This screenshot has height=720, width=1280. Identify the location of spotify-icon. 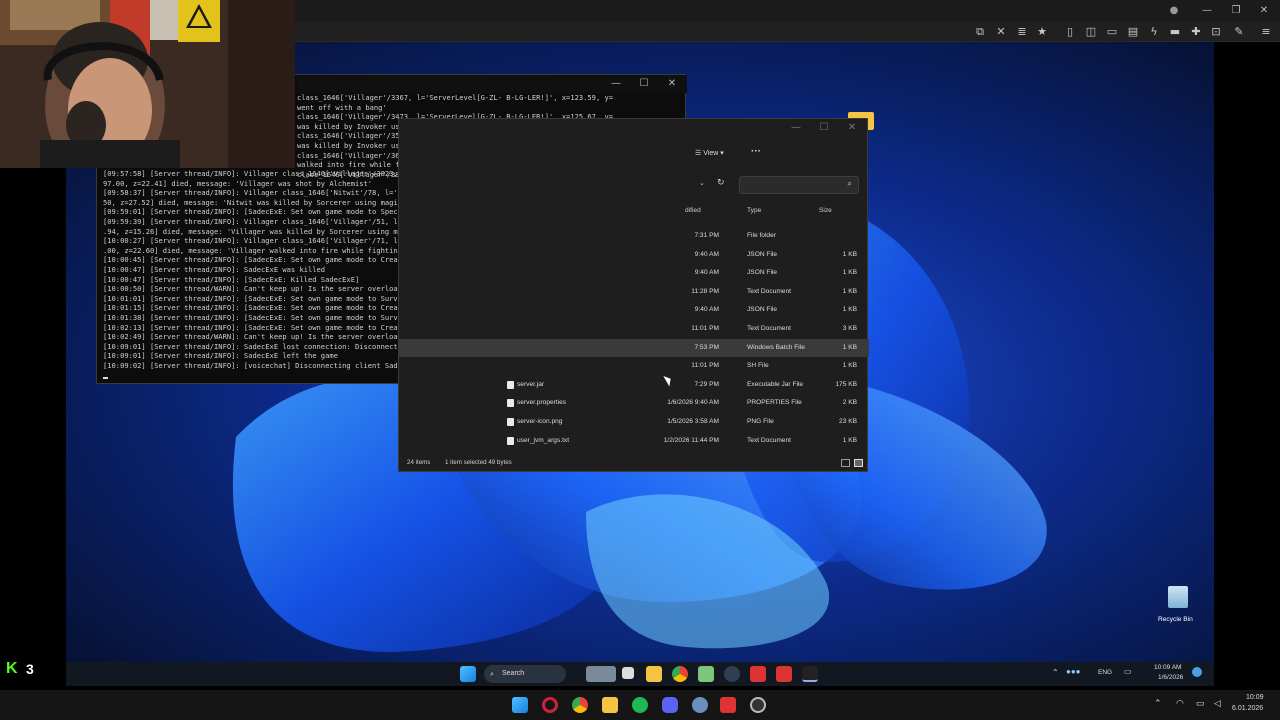
(640, 705).